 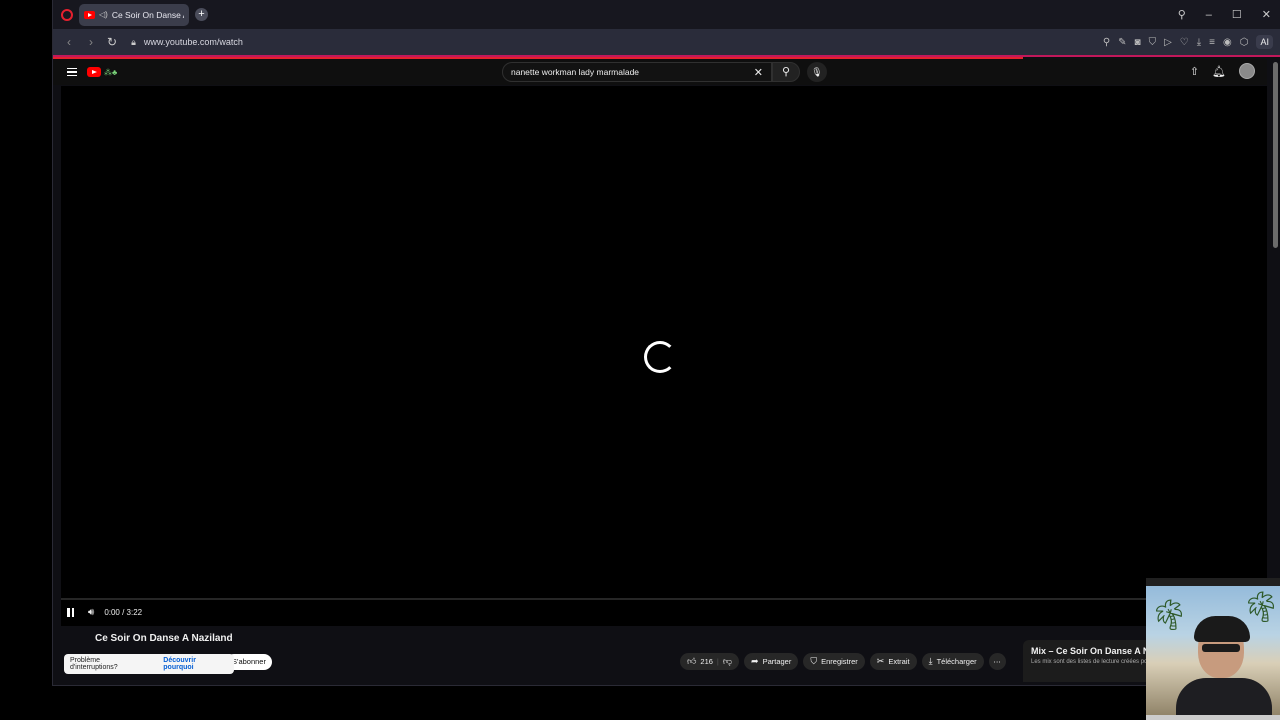 I want to click on mic-icon: 🎙︎, so click(x=817, y=72).